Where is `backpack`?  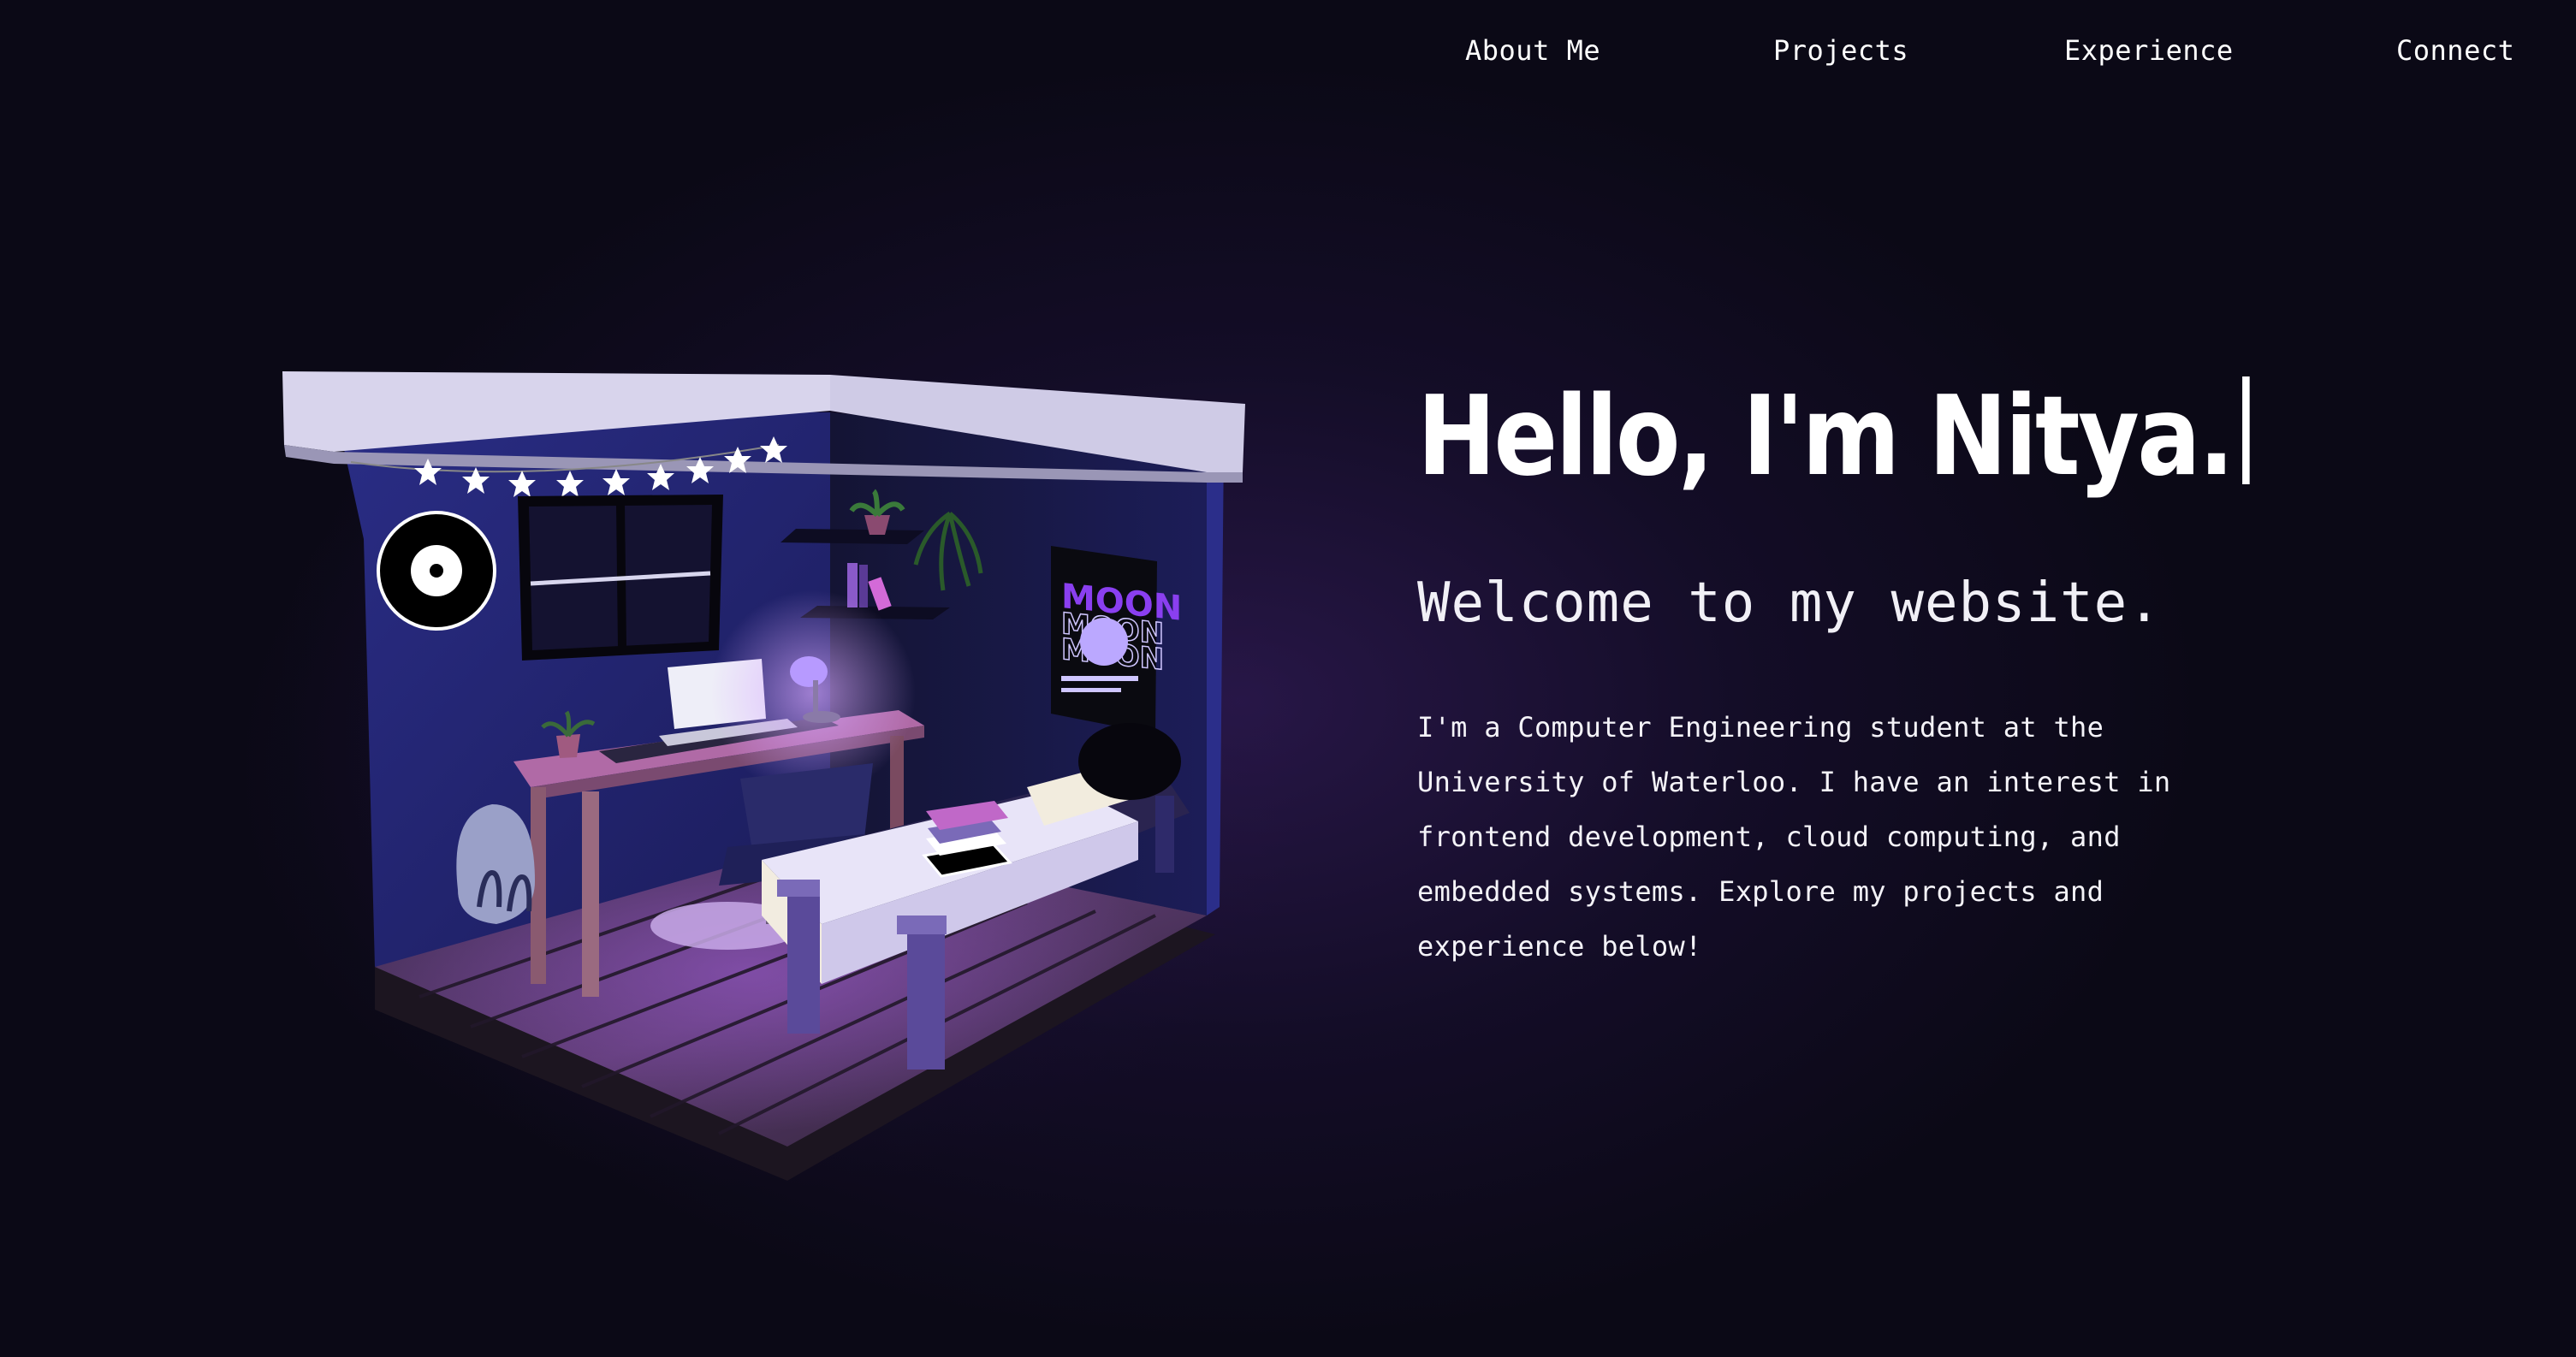
backpack is located at coordinates (495, 864).